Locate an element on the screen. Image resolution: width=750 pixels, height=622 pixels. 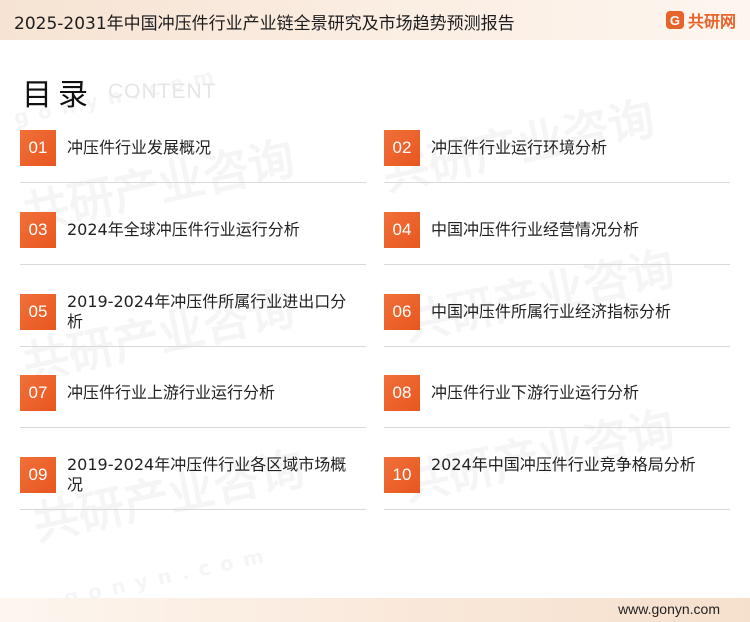
header-bar: 2025-2031年中国冲压件行业产业链全景研究及市场趋势预测报告 G 共研网 is located at coordinates (375, 20).